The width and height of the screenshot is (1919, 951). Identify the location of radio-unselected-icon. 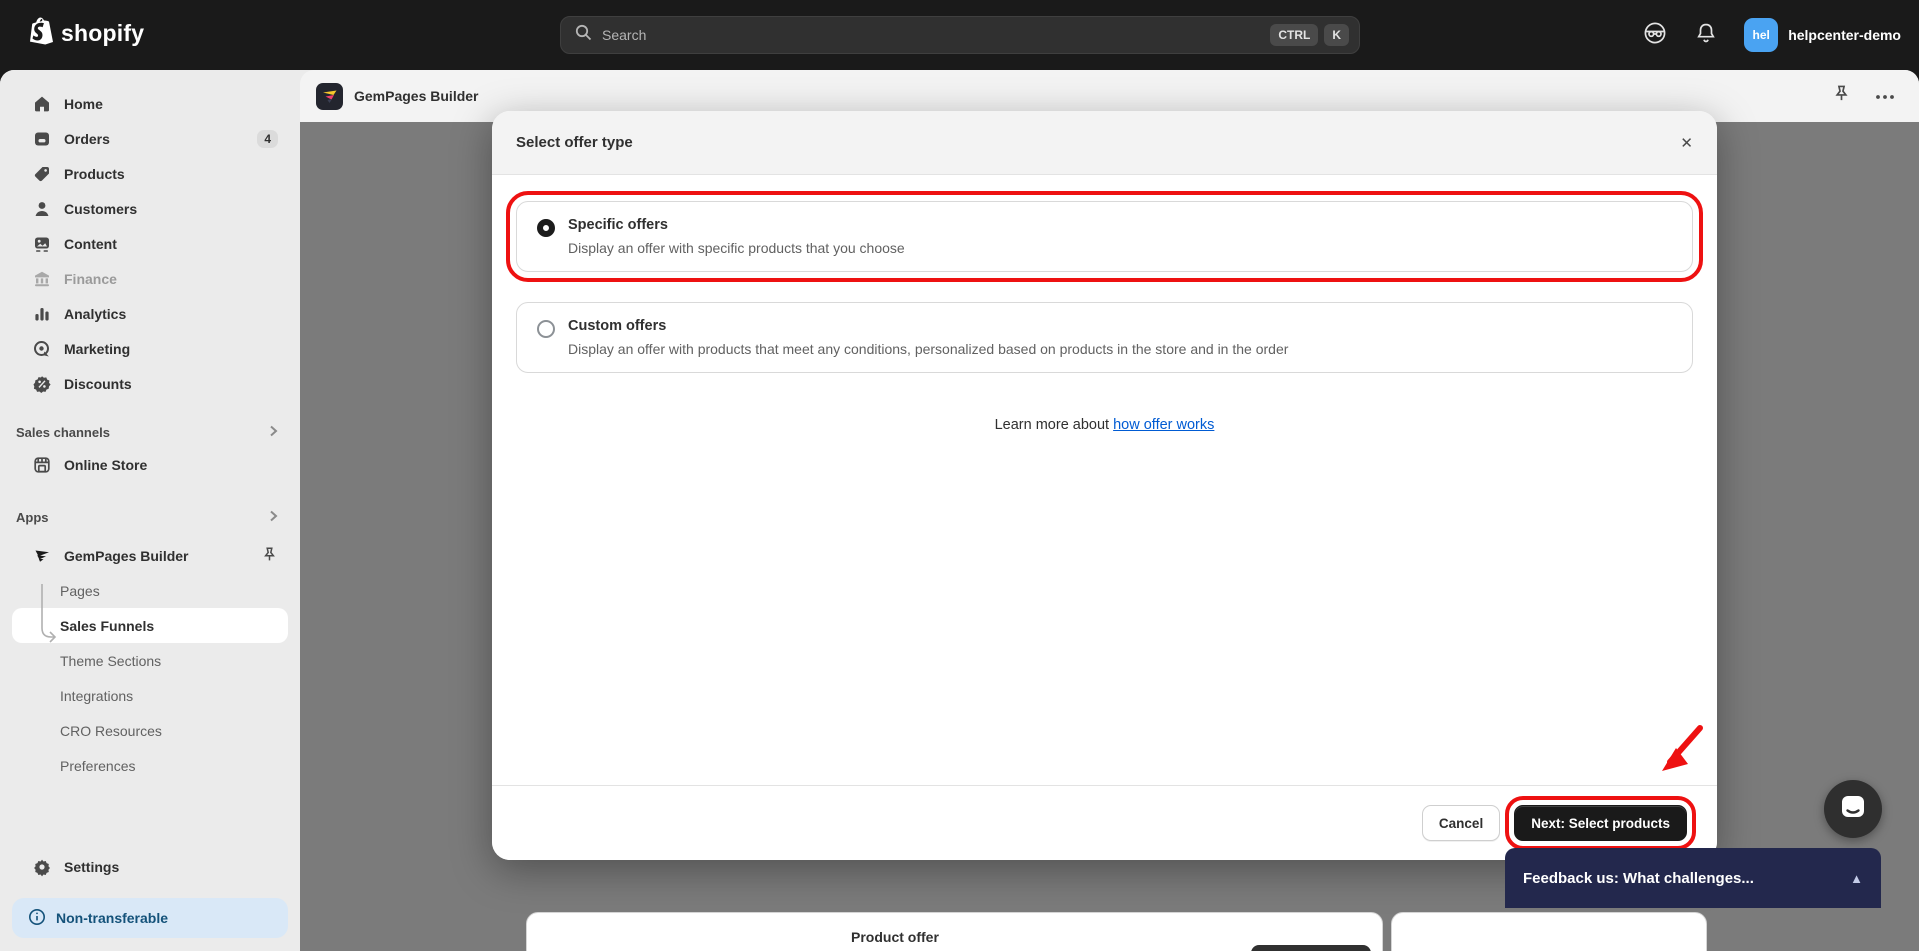
(546, 329).